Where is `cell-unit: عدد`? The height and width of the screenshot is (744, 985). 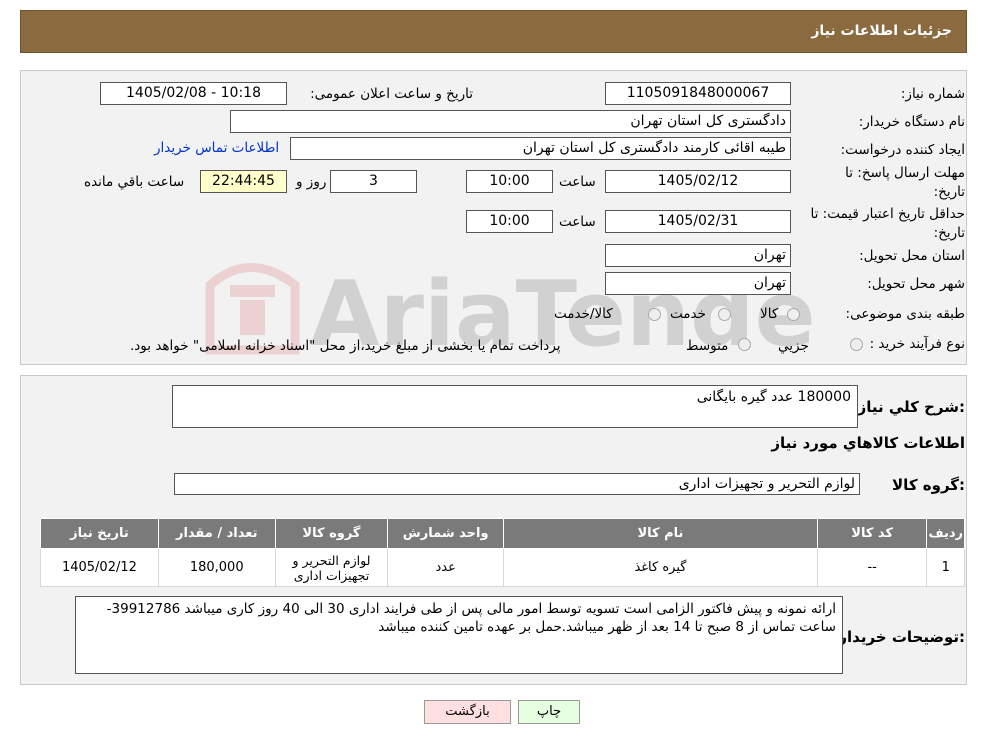 cell-unit: عدد is located at coordinates (446, 567).